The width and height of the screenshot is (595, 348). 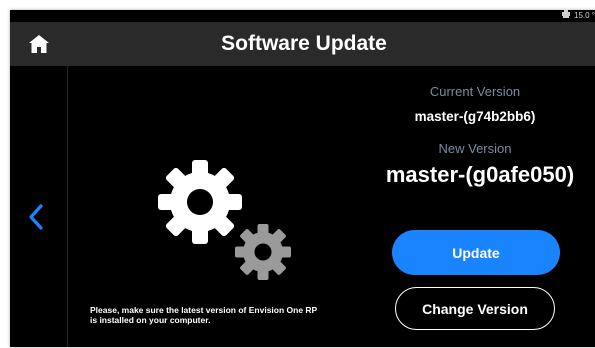 I want to click on change-version-button: Change Version, so click(x=475, y=308).